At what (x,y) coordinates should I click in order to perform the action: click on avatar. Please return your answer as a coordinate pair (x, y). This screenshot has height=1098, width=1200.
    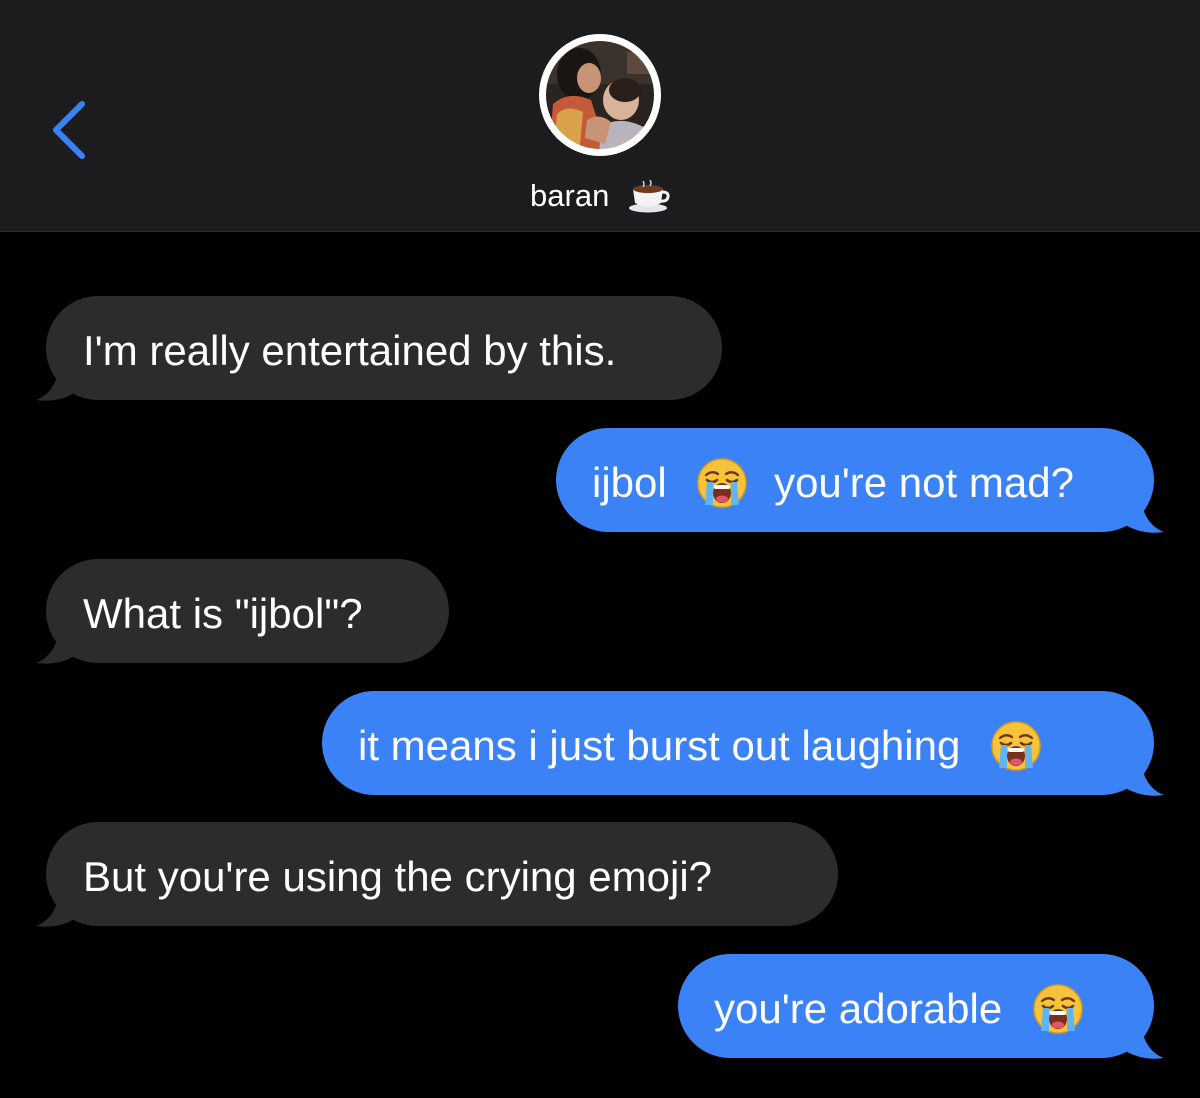
    Looking at the image, I should click on (600, 95).